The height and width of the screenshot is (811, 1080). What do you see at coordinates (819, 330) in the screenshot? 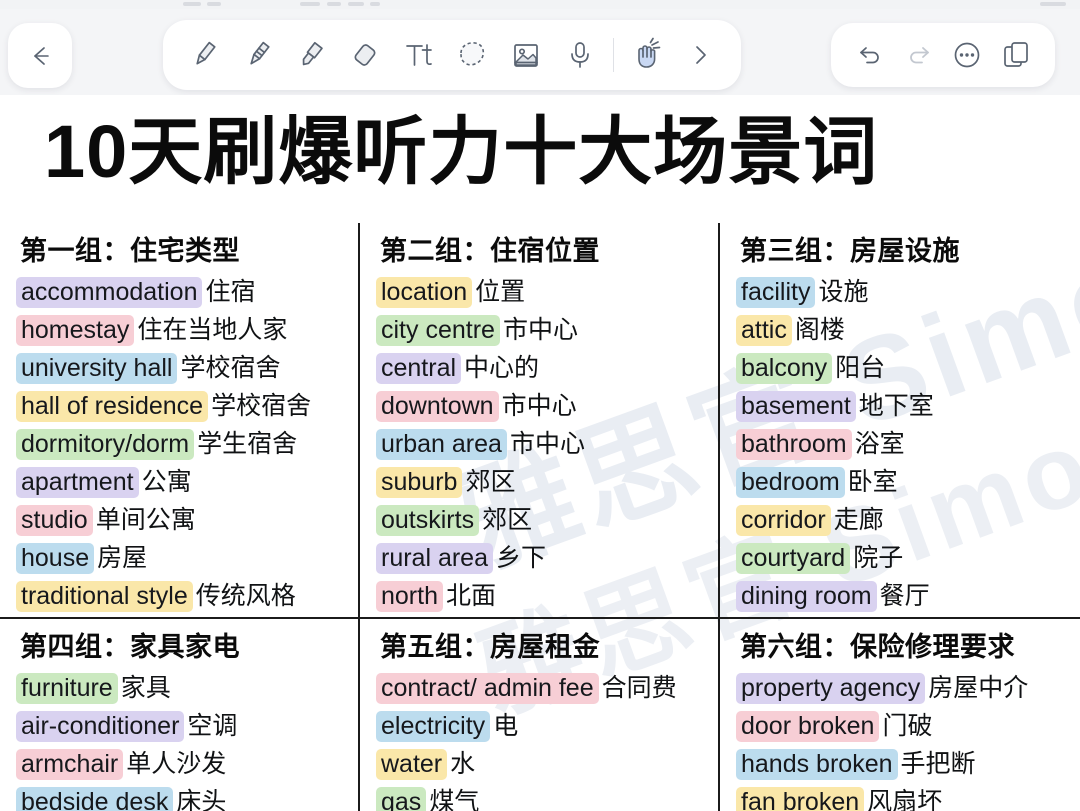
I see `translation: 阁楼` at bounding box center [819, 330].